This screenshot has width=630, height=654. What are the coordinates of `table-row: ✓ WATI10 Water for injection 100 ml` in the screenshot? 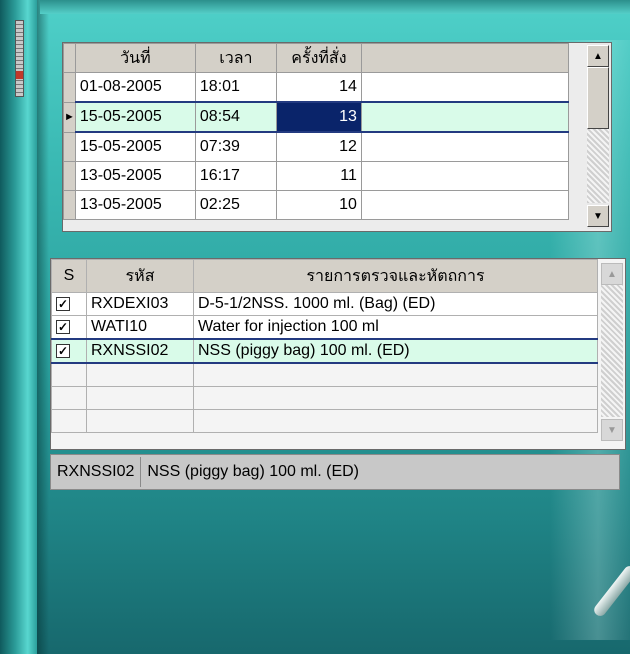 It's located at (324, 327).